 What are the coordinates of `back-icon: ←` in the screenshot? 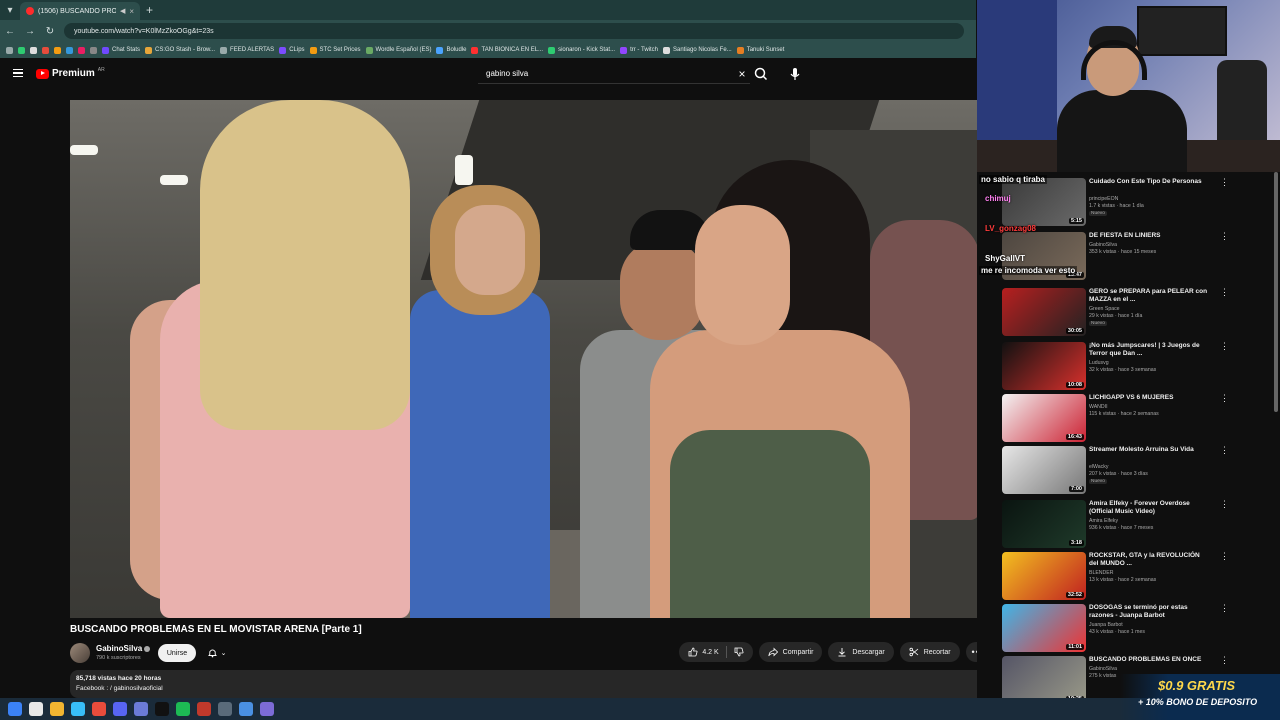 It's located at (10, 31).